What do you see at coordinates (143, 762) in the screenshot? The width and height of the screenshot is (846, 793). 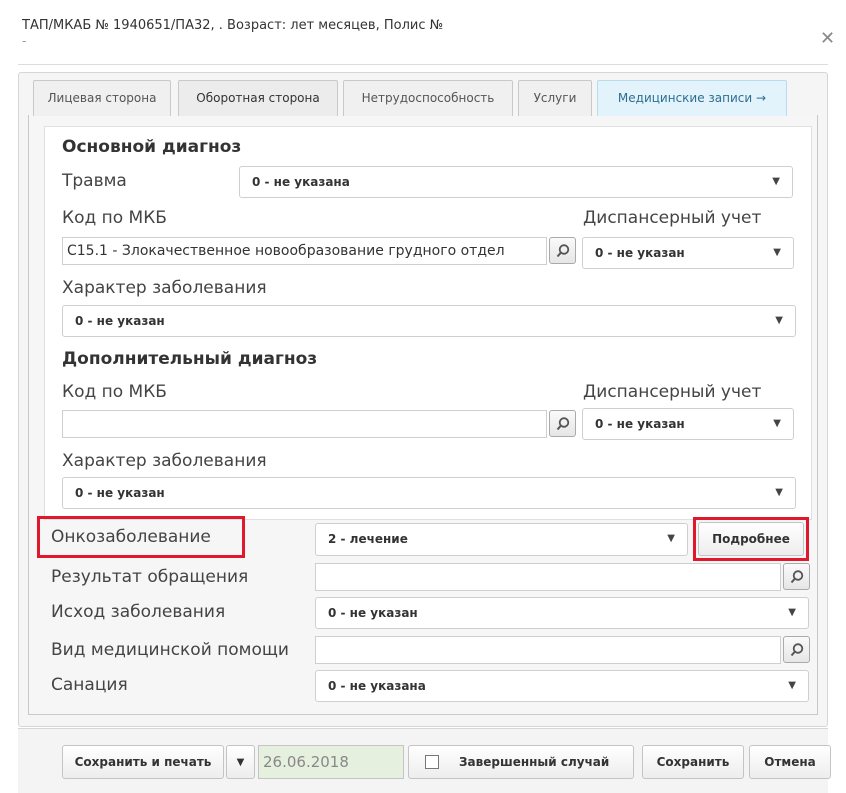 I see `save-print-button: Сохранить и печать` at bounding box center [143, 762].